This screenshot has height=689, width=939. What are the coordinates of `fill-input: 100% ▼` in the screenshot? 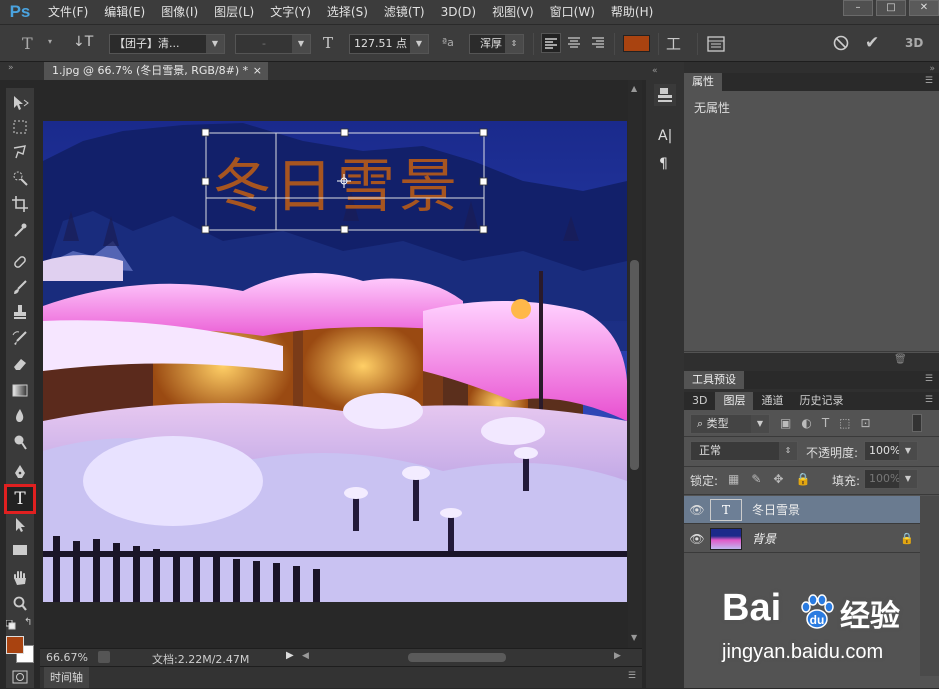 It's located at (891, 479).